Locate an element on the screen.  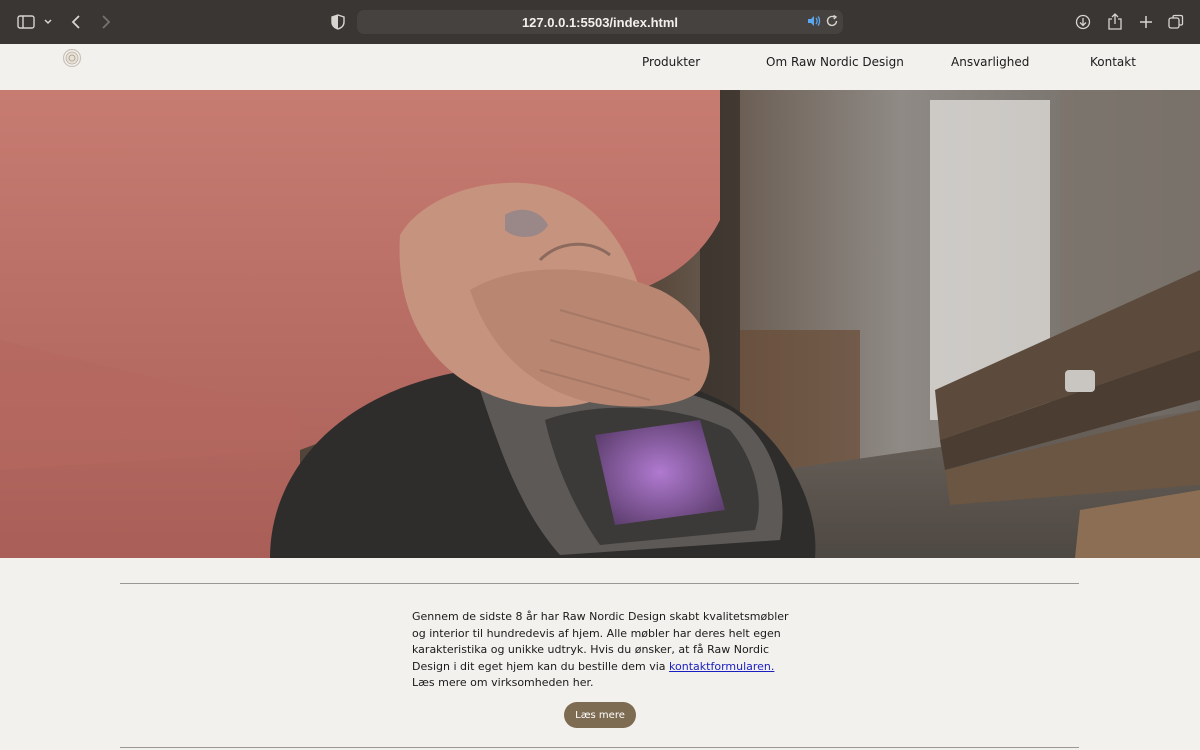
divider-top is located at coordinates (599, 583).